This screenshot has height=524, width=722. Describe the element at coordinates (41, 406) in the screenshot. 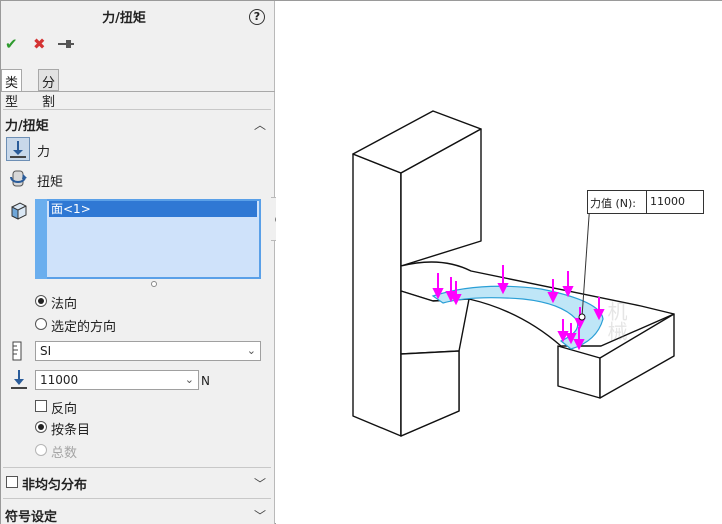

I see `reverse-checkbox` at that location.